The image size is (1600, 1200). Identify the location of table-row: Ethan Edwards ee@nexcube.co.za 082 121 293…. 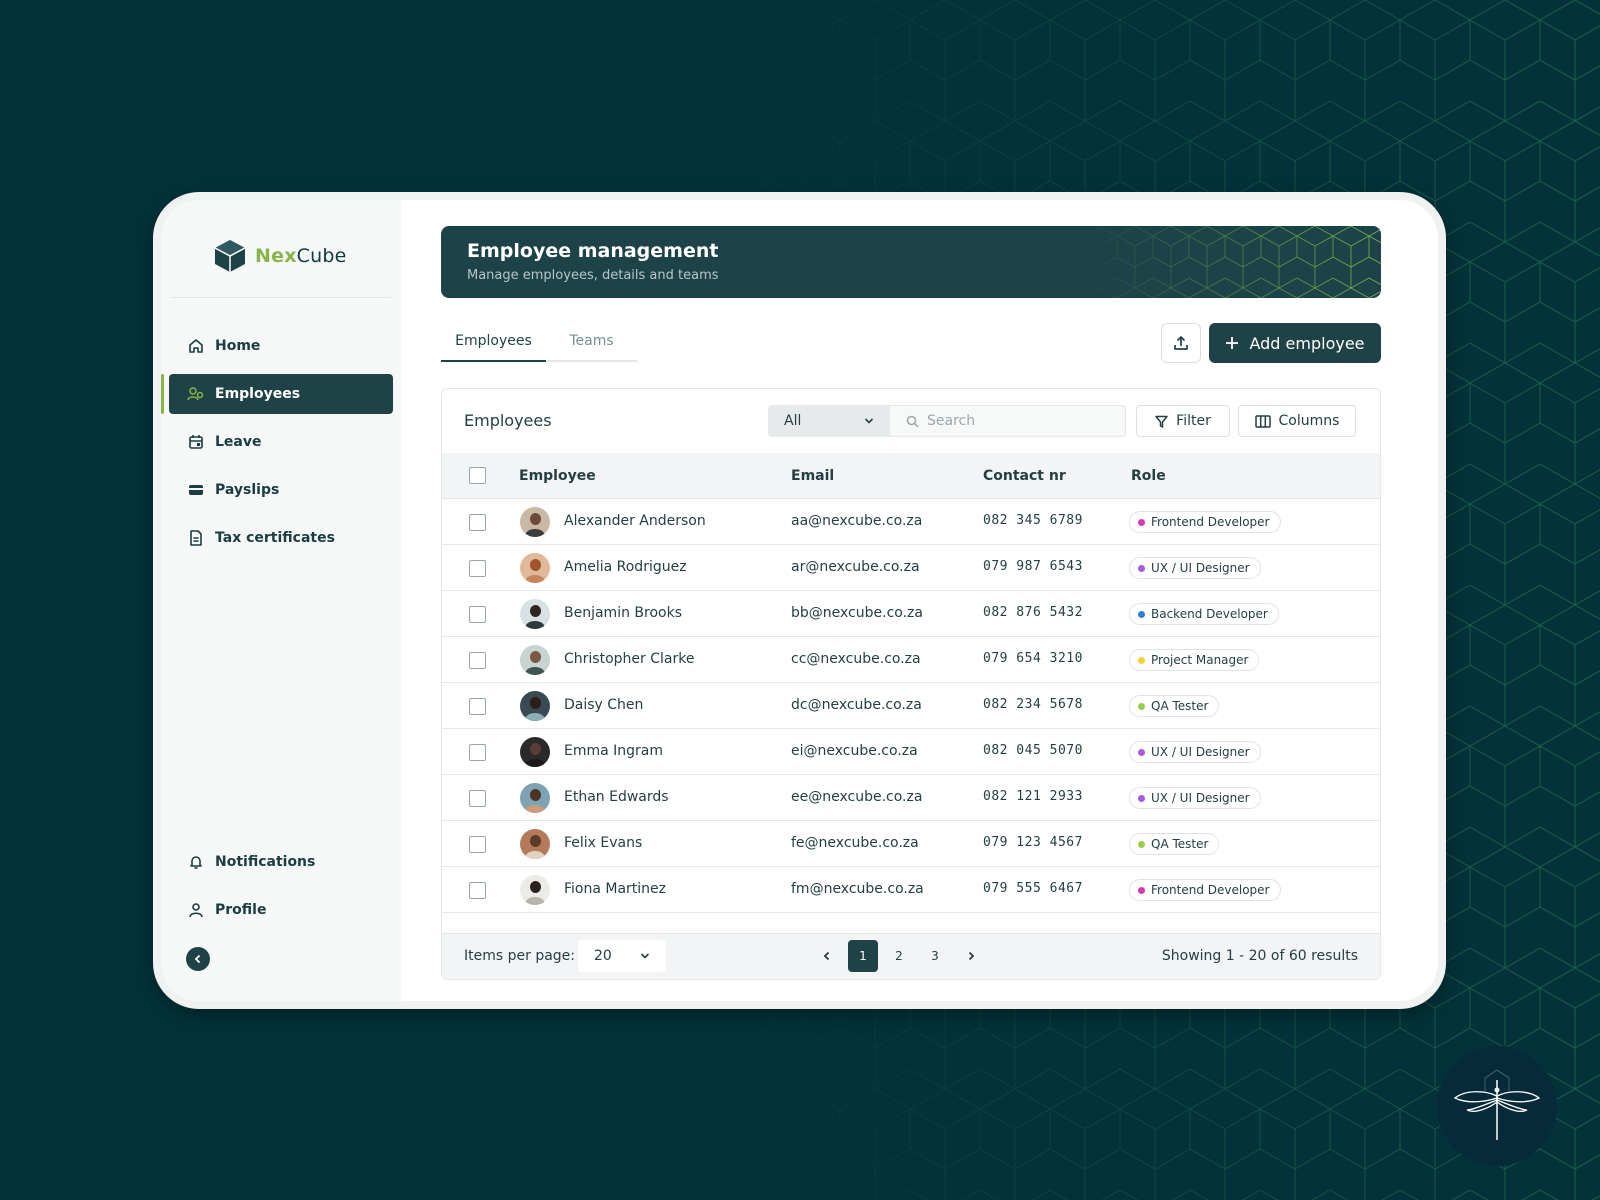
(911, 798).